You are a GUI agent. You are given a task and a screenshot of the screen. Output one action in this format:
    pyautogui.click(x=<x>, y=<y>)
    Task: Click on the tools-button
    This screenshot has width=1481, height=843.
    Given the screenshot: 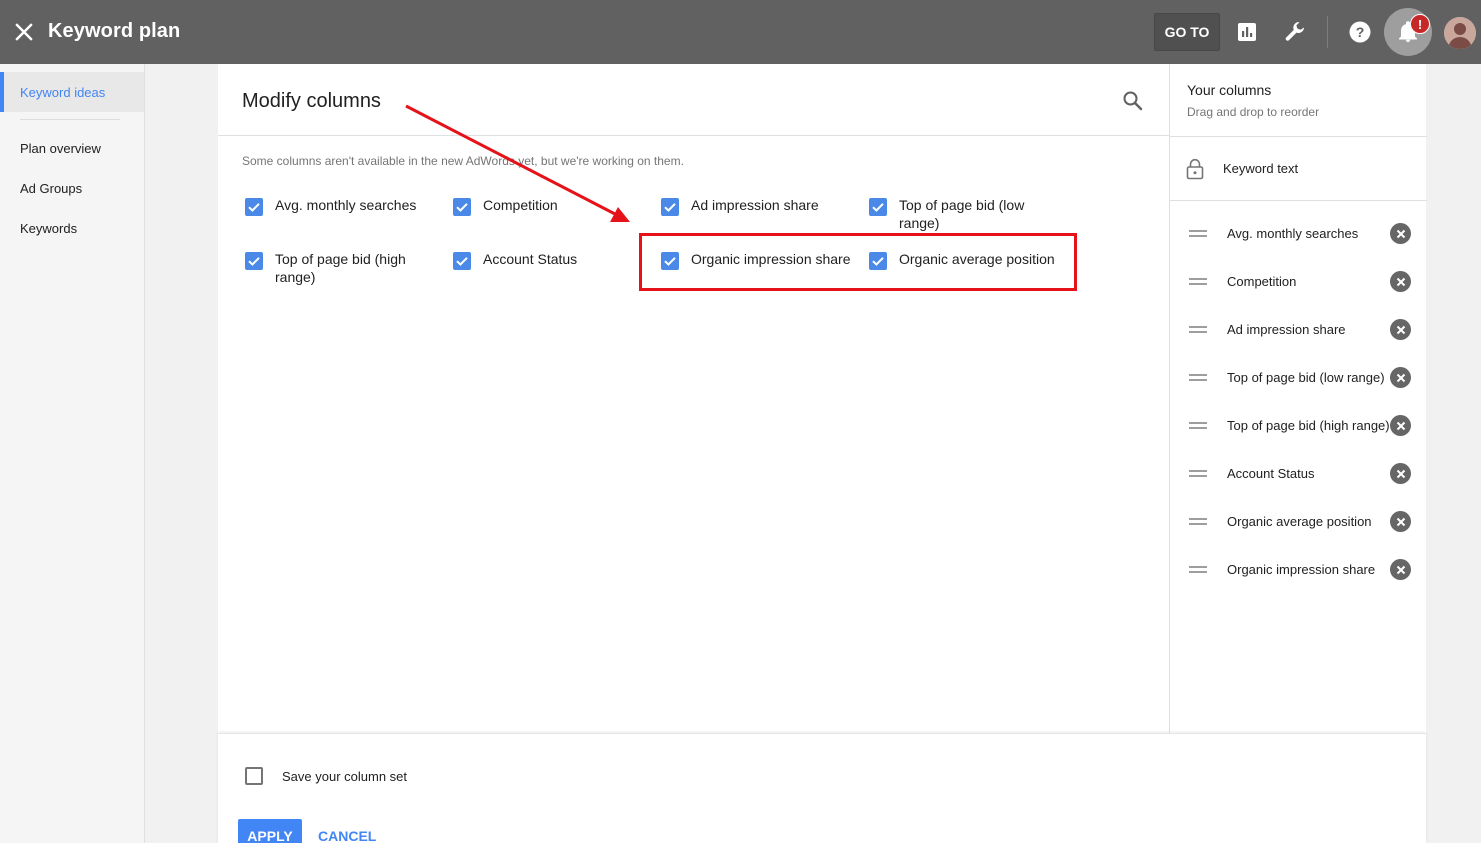 What is the action you would take?
    pyautogui.click(x=1295, y=32)
    